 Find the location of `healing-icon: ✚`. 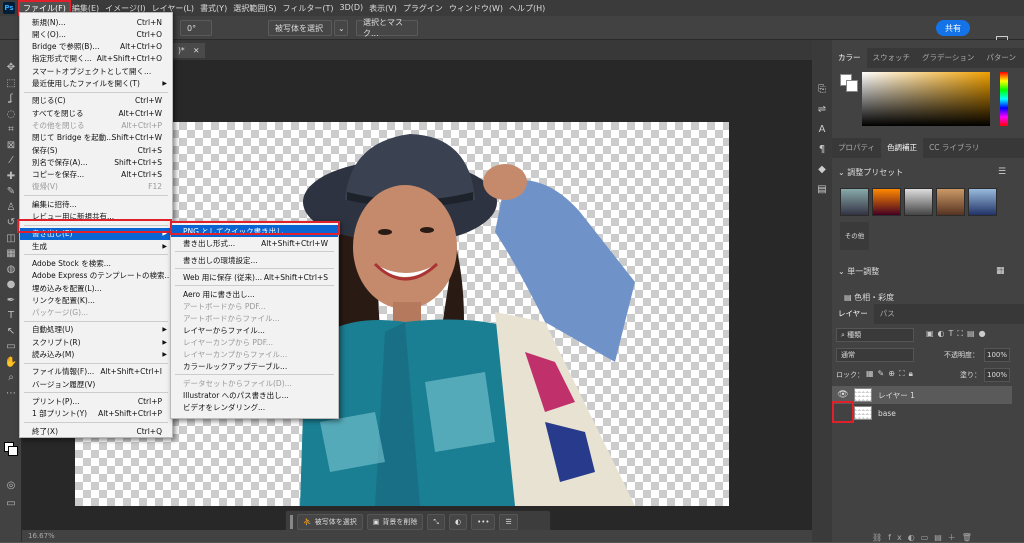

healing-icon: ✚ is located at coordinates (11, 176).